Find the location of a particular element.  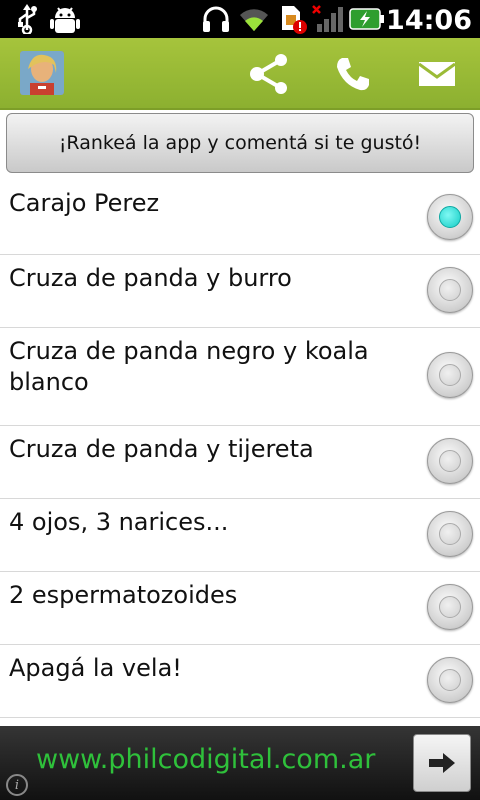

option-label: Apagá la vela! is located at coordinates (95, 668).